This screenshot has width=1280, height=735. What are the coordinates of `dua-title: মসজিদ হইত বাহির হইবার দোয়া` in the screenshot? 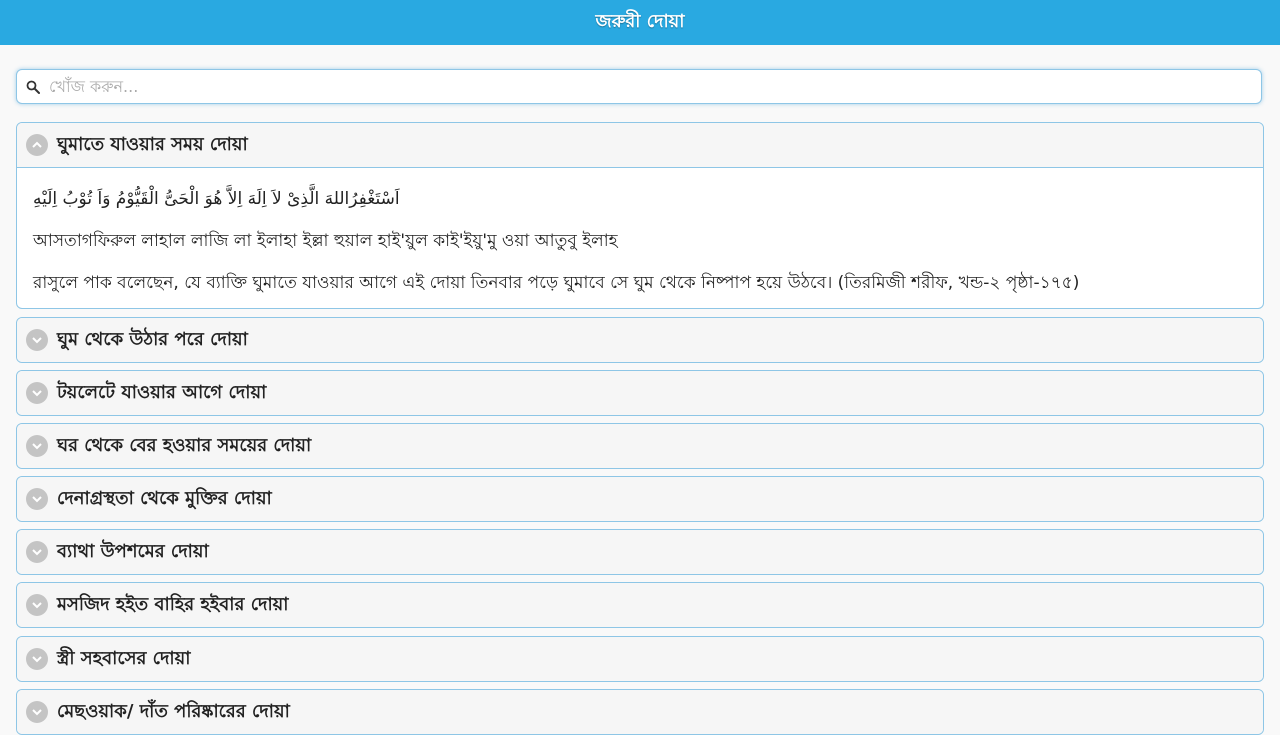 It's located at (173, 604).